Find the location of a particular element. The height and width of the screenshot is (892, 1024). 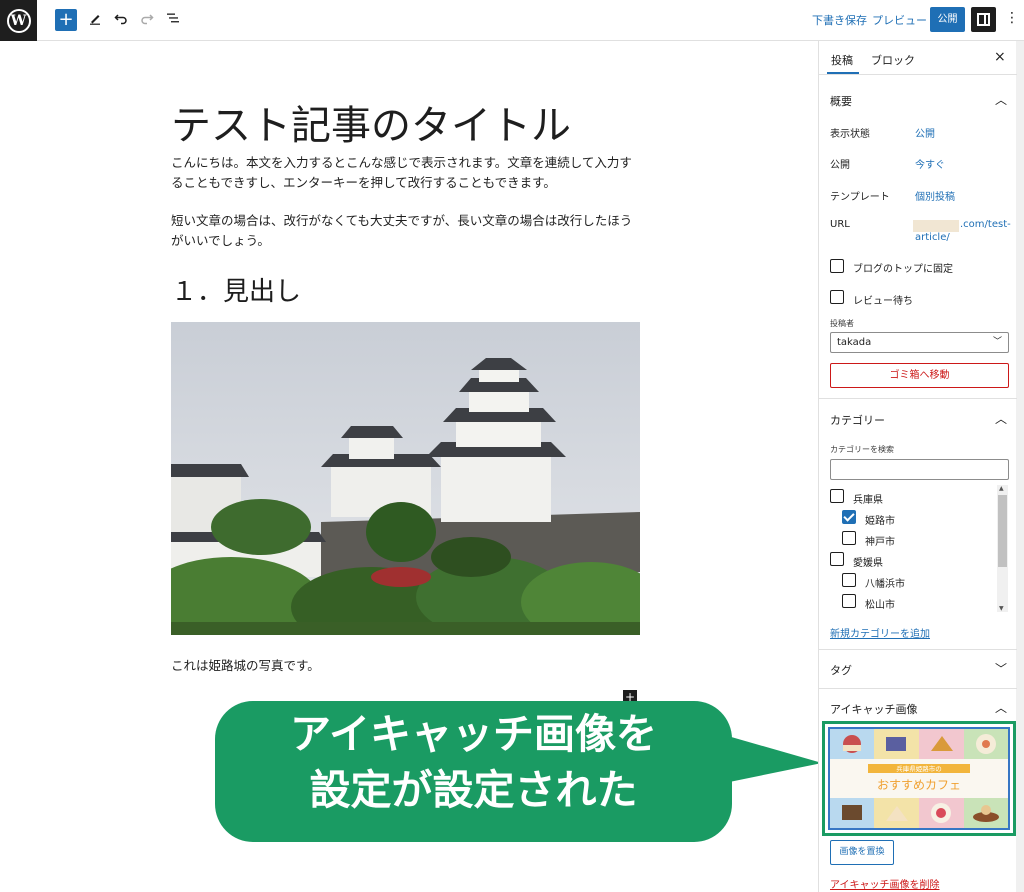

pending-review-label: レビュー待ち is located at coordinates (883, 301).